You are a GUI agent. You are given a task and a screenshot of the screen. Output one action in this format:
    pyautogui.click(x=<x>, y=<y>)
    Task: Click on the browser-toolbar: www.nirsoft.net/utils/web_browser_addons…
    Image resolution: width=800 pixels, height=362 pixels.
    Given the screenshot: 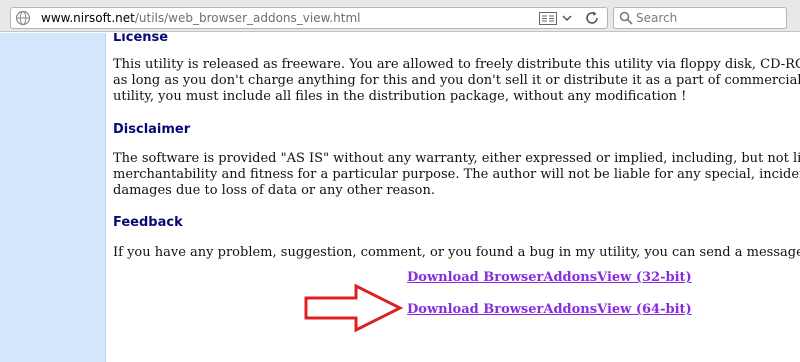 What is the action you would take?
    pyautogui.click(x=400, y=16)
    